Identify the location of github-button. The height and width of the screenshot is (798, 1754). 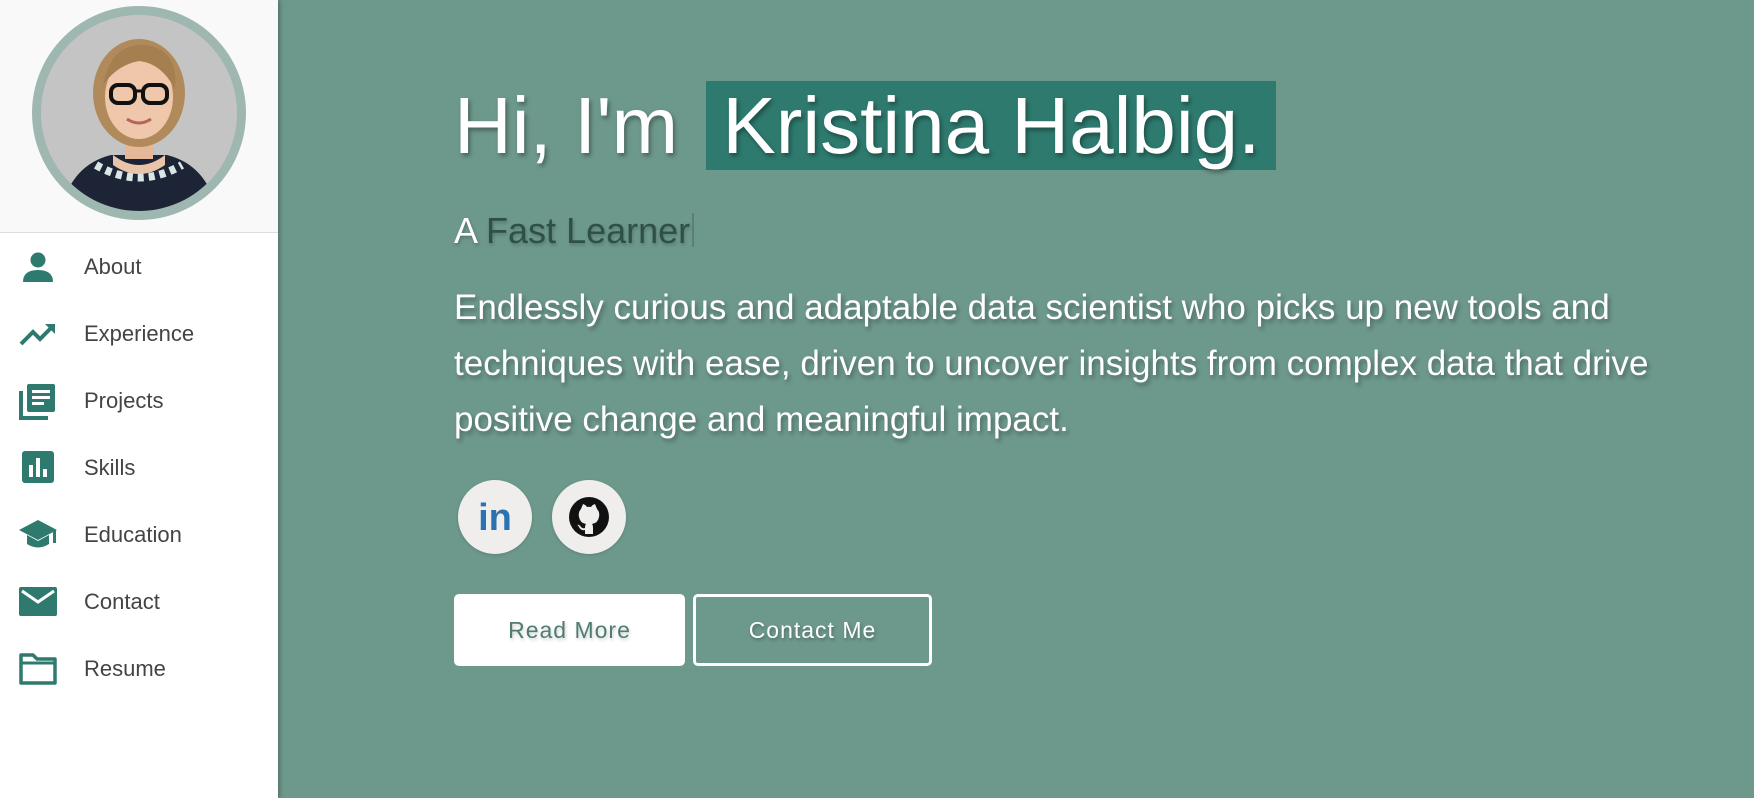
(589, 517).